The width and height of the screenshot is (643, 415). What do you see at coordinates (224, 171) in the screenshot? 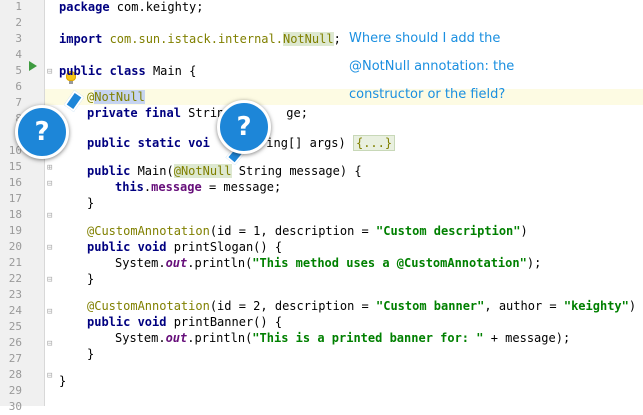
I see `code-line-16: public Main(@NotNull String message) {` at bounding box center [224, 171].